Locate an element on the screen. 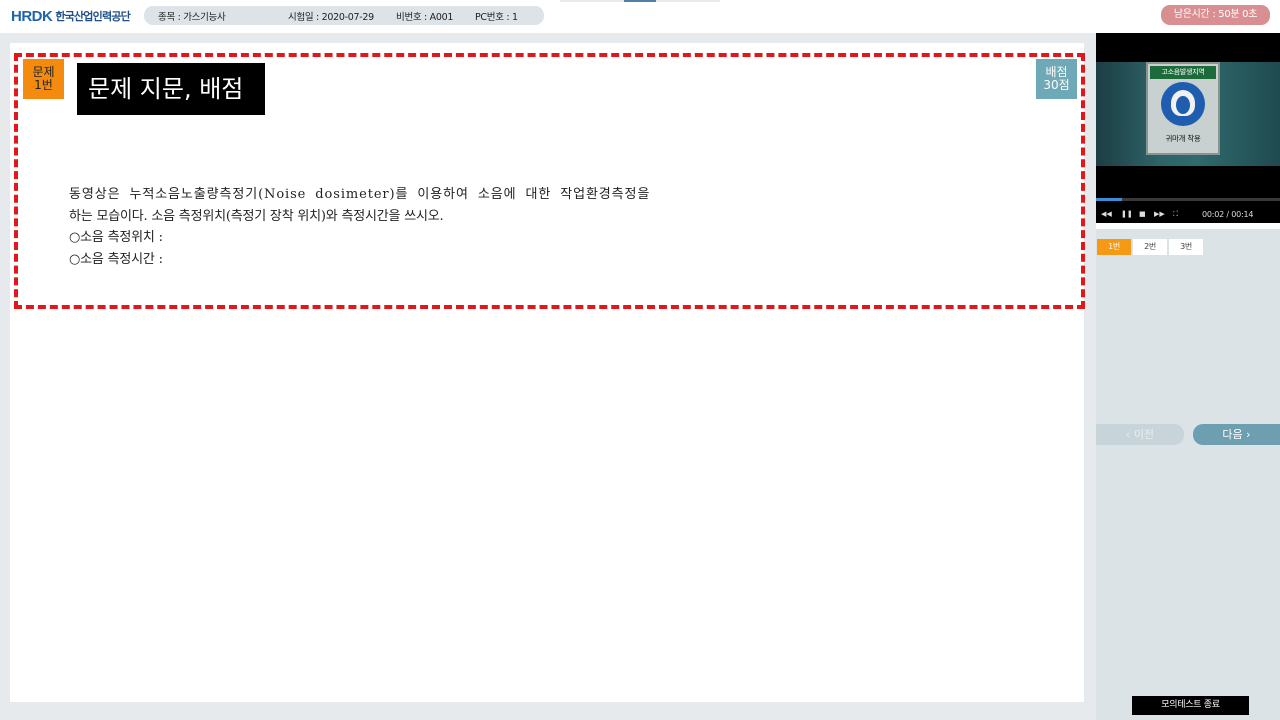 The width and height of the screenshot is (1280, 720). ear-protection-icon is located at coordinates (1183, 104).